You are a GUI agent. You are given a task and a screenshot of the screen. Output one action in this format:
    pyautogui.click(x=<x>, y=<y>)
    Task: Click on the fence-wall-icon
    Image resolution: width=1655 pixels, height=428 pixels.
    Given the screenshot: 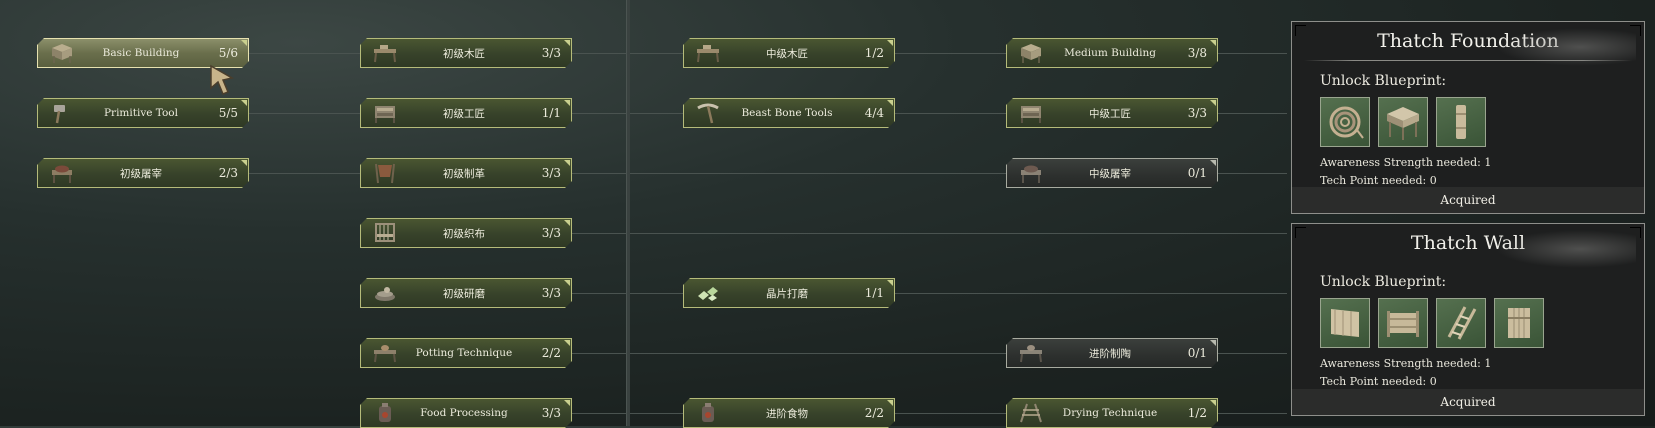 What is the action you would take?
    pyautogui.click(x=1403, y=323)
    